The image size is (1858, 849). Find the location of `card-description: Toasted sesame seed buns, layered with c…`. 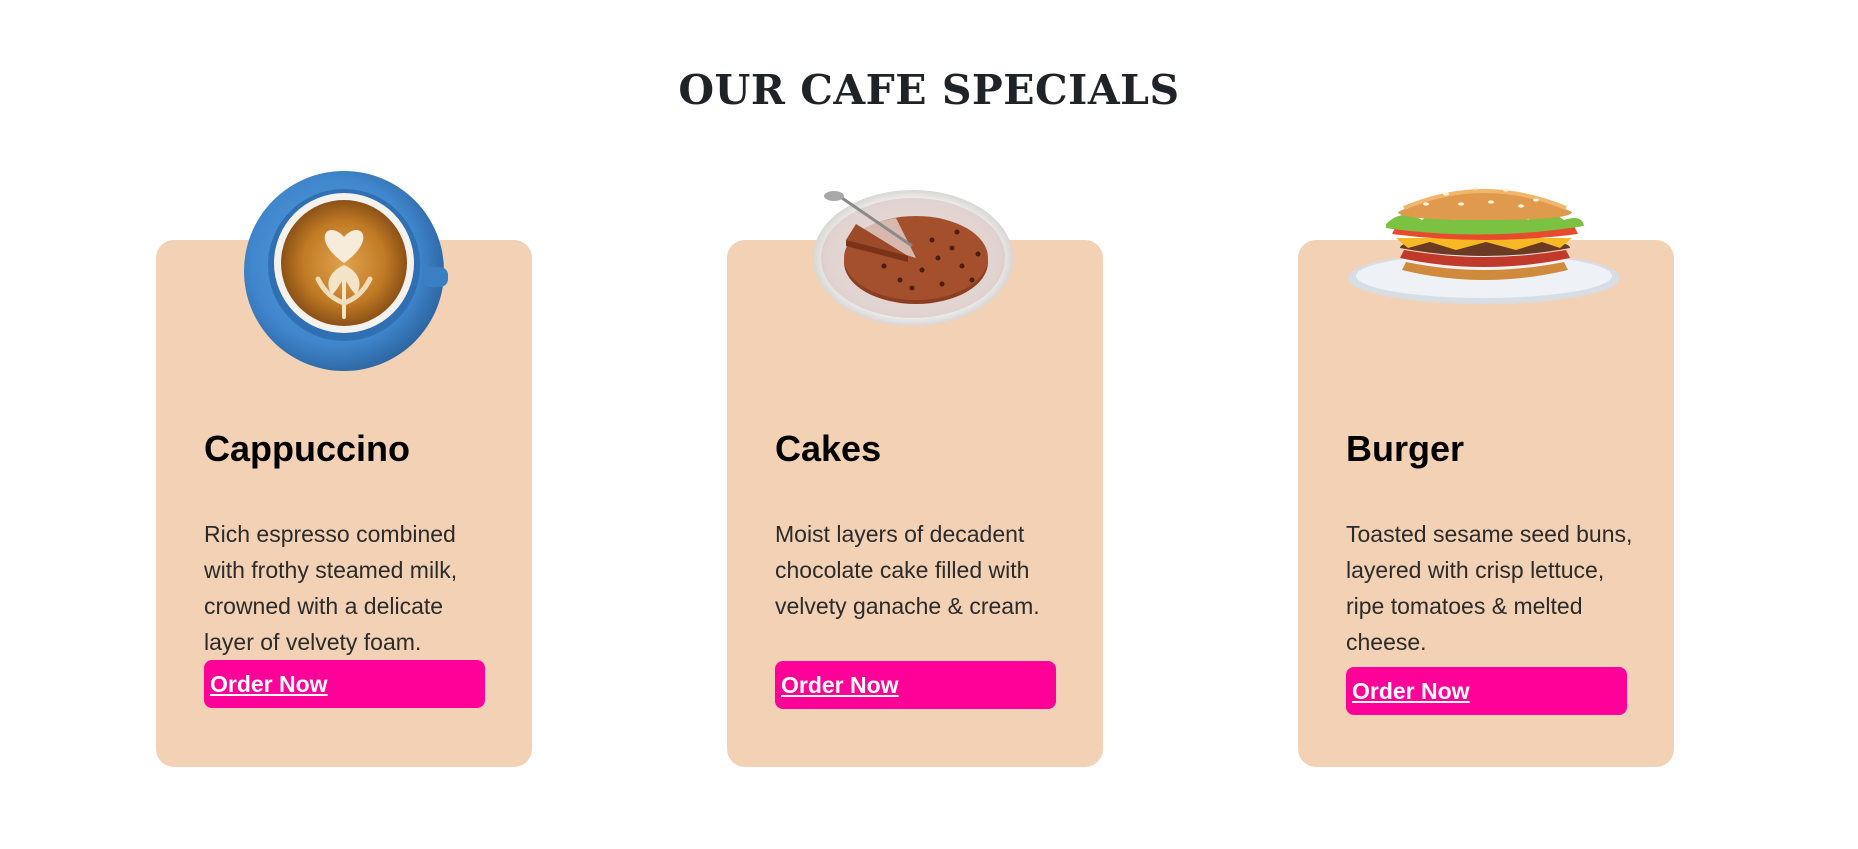

card-description: Toasted sesame seed buns, layered with c… is located at coordinates (1489, 588).